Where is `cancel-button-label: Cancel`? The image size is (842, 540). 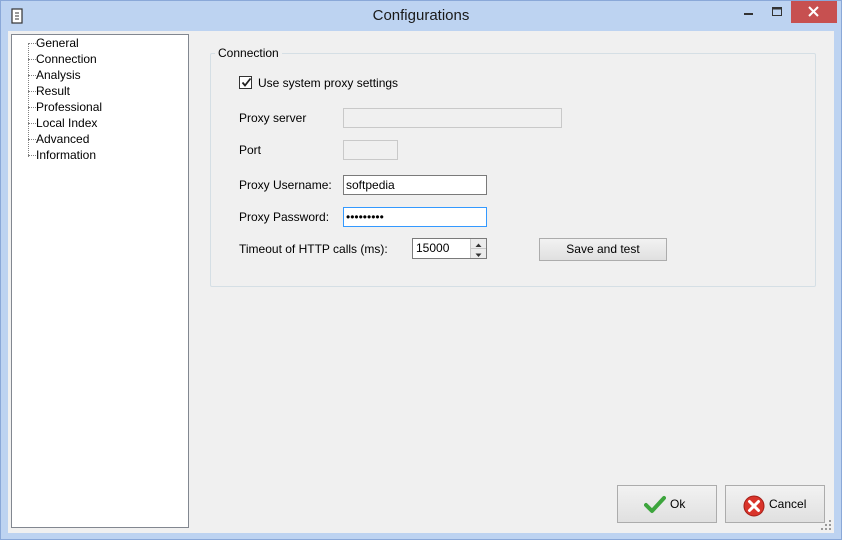
cancel-button-label: Cancel is located at coordinates (788, 504).